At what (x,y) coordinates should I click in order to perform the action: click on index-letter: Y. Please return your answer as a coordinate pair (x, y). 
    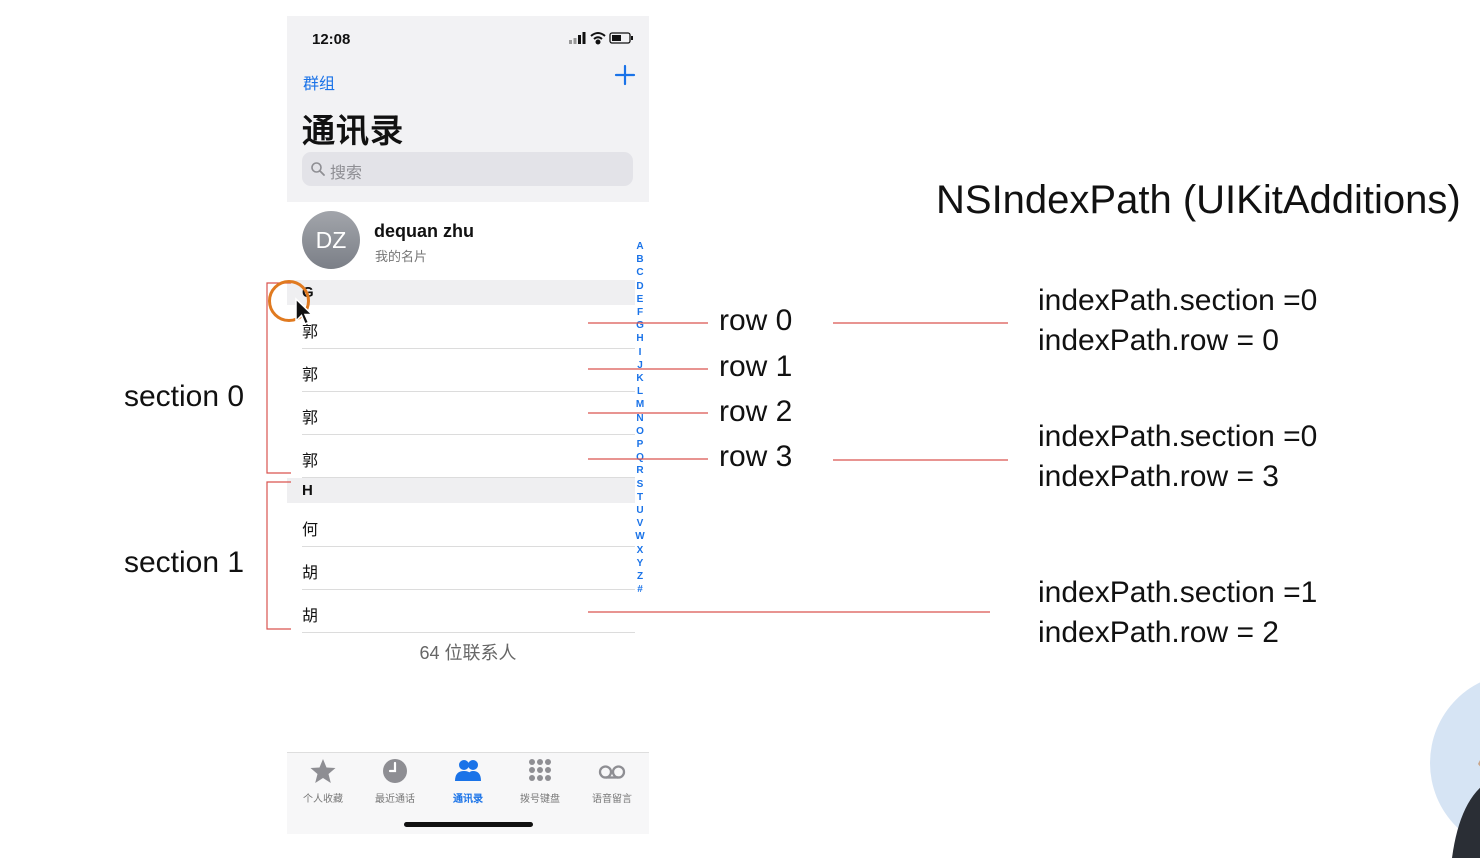
    Looking at the image, I should click on (640, 563).